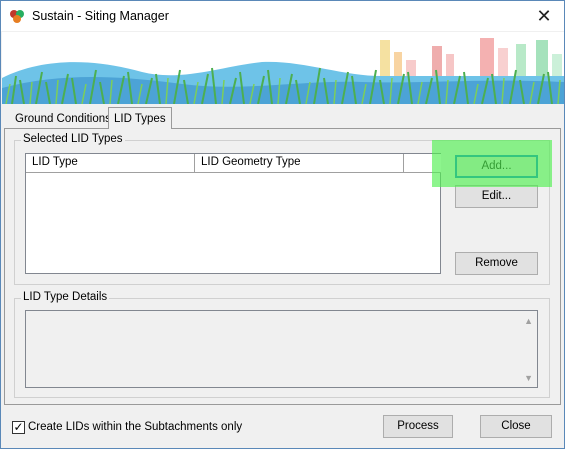  What do you see at coordinates (418, 426) in the screenshot?
I see `process-button: Process` at bounding box center [418, 426].